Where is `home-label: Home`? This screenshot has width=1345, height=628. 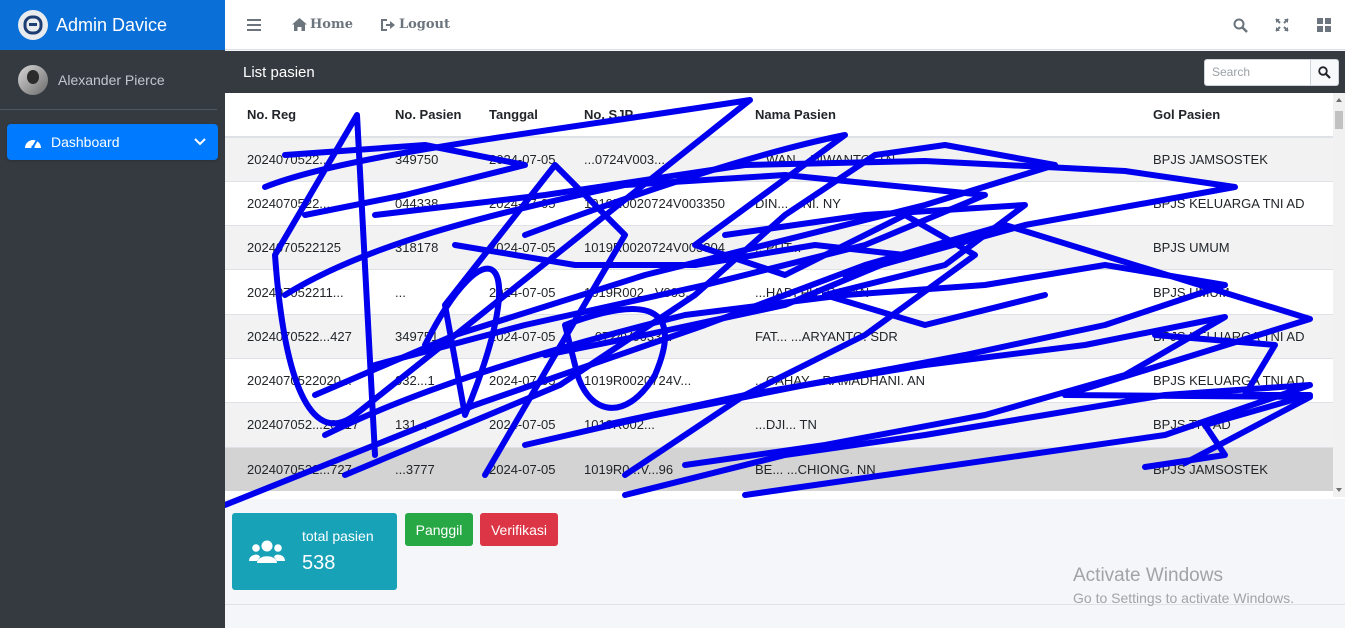 home-label: Home is located at coordinates (331, 24).